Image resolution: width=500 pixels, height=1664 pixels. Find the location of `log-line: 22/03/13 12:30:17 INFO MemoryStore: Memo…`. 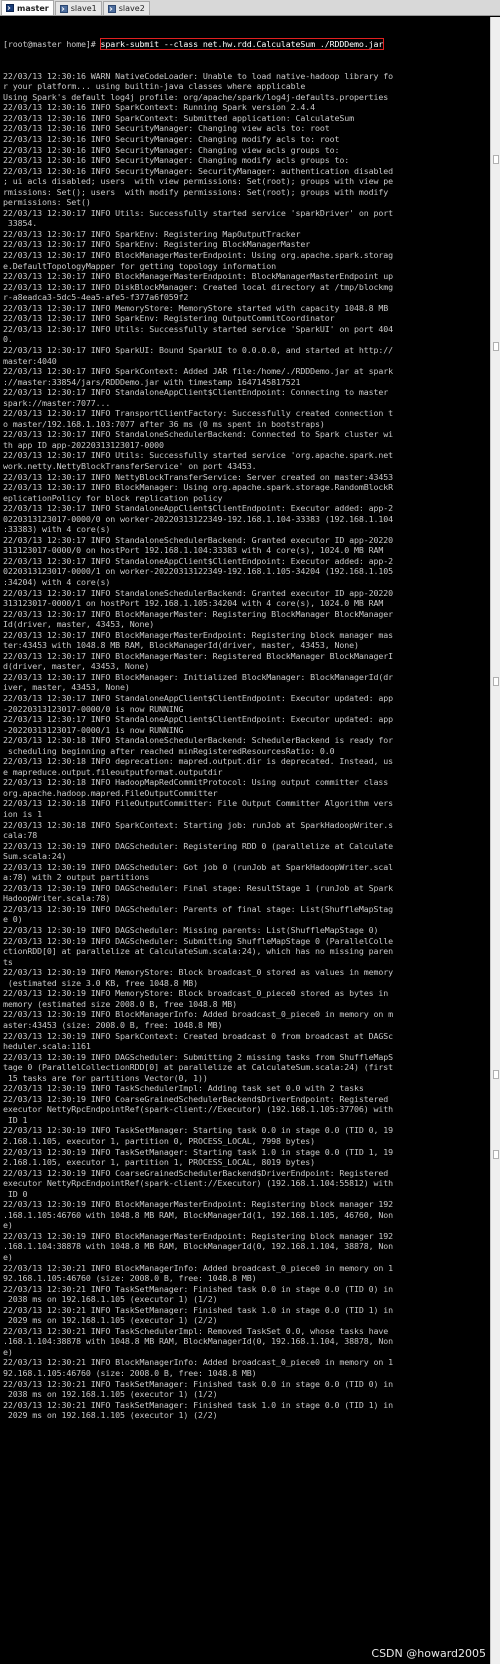

log-line: 22/03/13 12:30:17 INFO MemoryStore: Memo… is located at coordinates (196, 307).